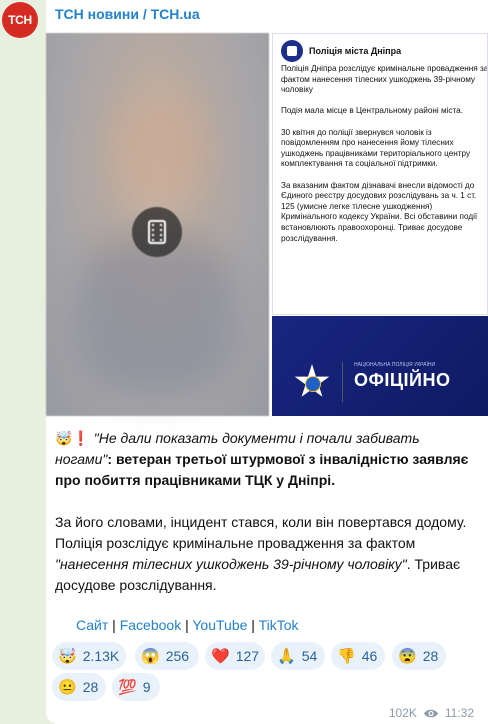  I want to click on thumbs-down-icon: 👎, so click(346, 656).